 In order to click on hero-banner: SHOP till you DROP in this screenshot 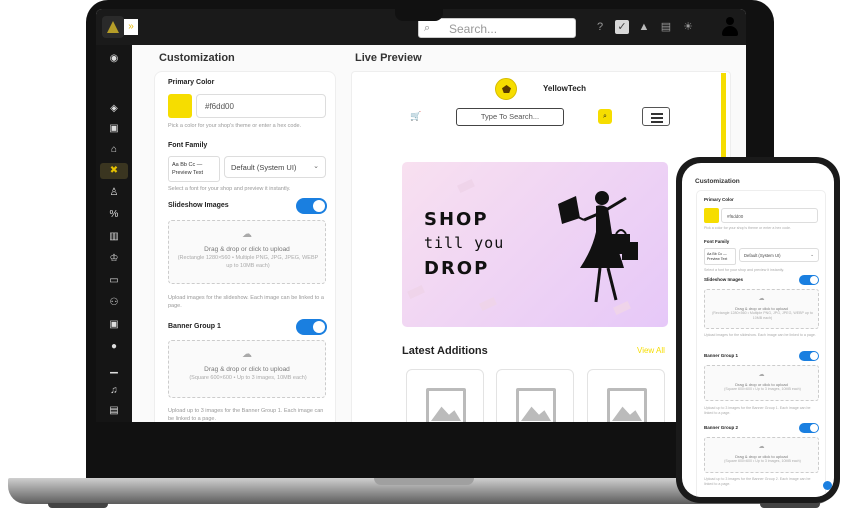, I will do `click(535, 244)`.